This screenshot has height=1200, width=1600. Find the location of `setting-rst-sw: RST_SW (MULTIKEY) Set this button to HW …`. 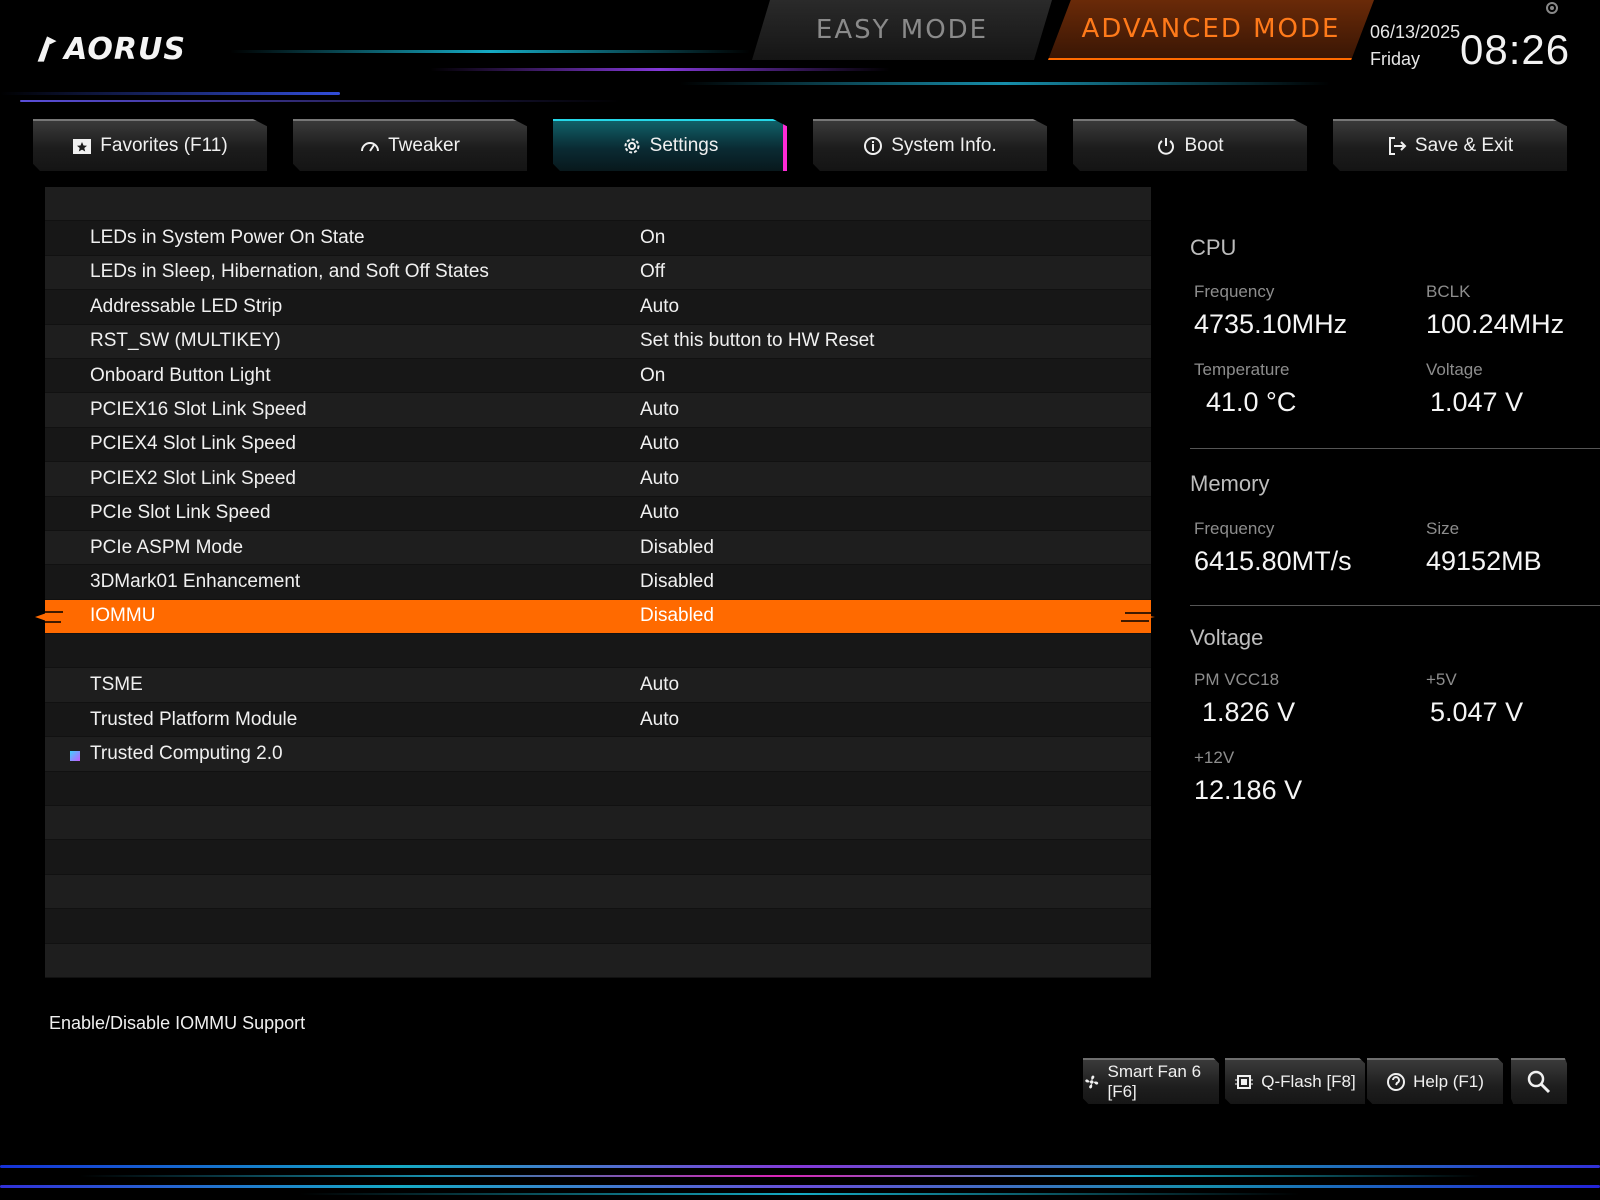

setting-rst-sw: RST_SW (MULTIKEY) Set this button to HW … is located at coordinates (598, 341).